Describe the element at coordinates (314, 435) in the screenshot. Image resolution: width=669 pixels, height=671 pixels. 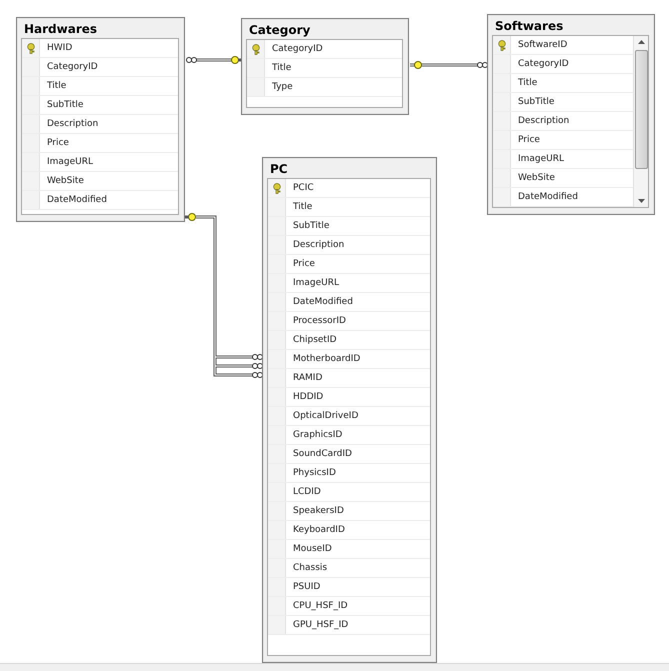
I see `column-name: GraphicsID` at that location.